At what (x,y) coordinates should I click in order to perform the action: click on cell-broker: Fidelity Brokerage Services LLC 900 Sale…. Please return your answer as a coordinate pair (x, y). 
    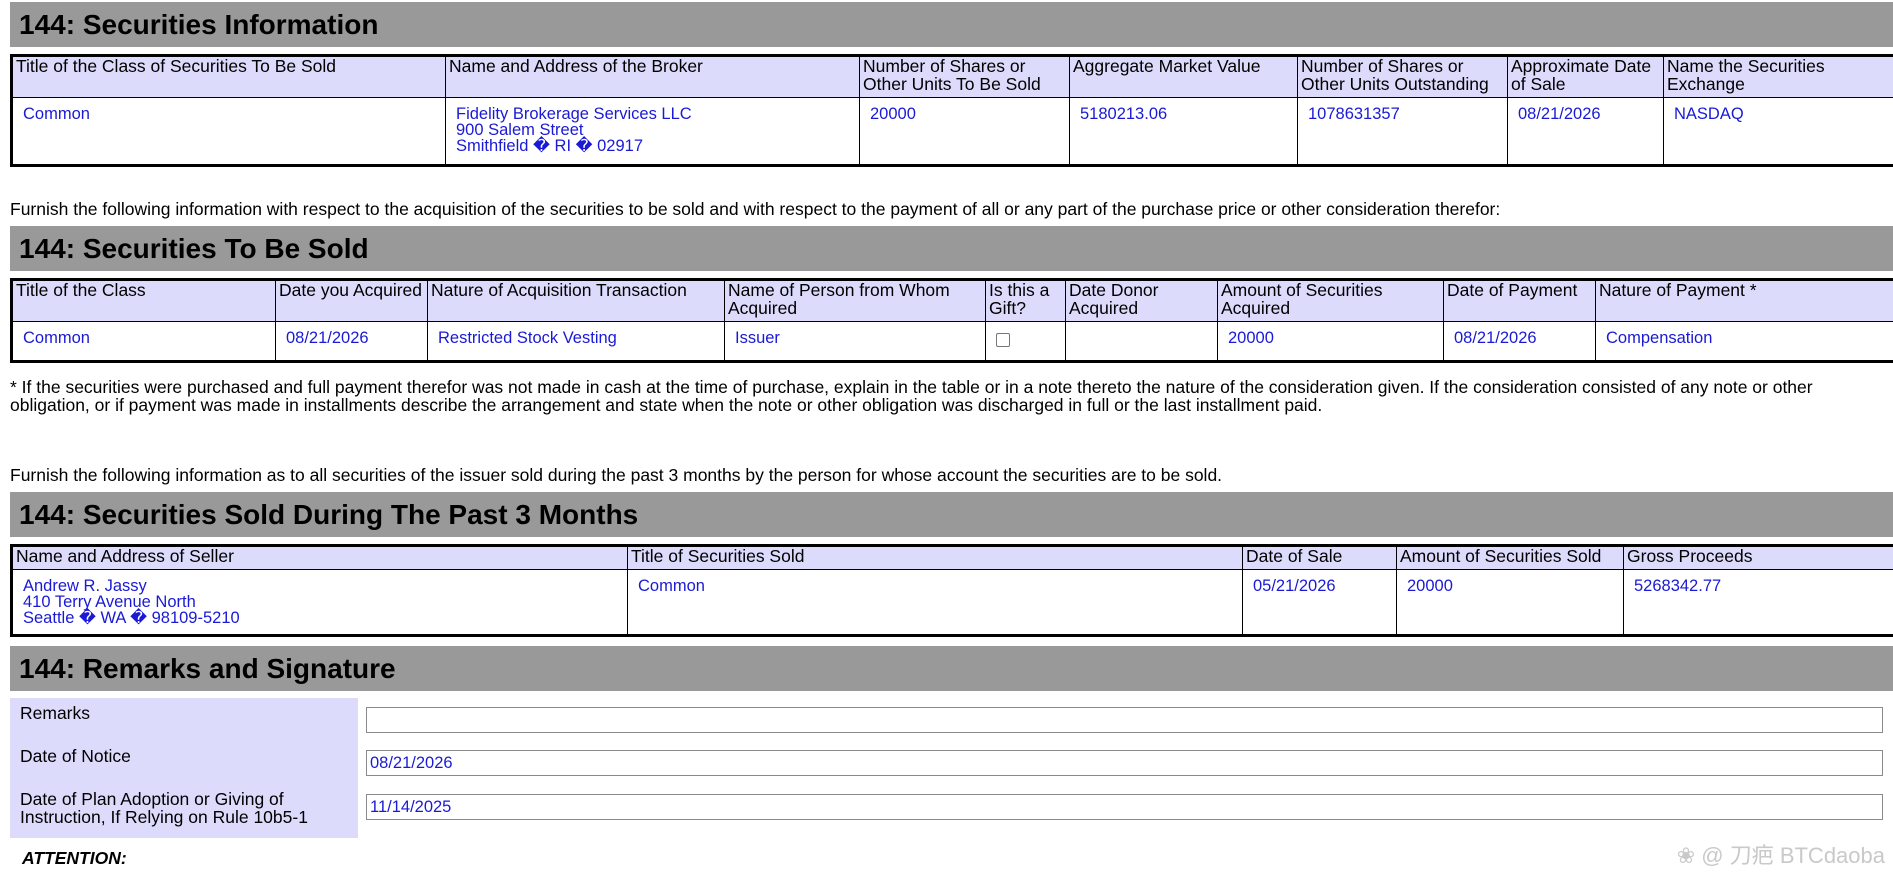
    Looking at the image, I should click on (652, 131).